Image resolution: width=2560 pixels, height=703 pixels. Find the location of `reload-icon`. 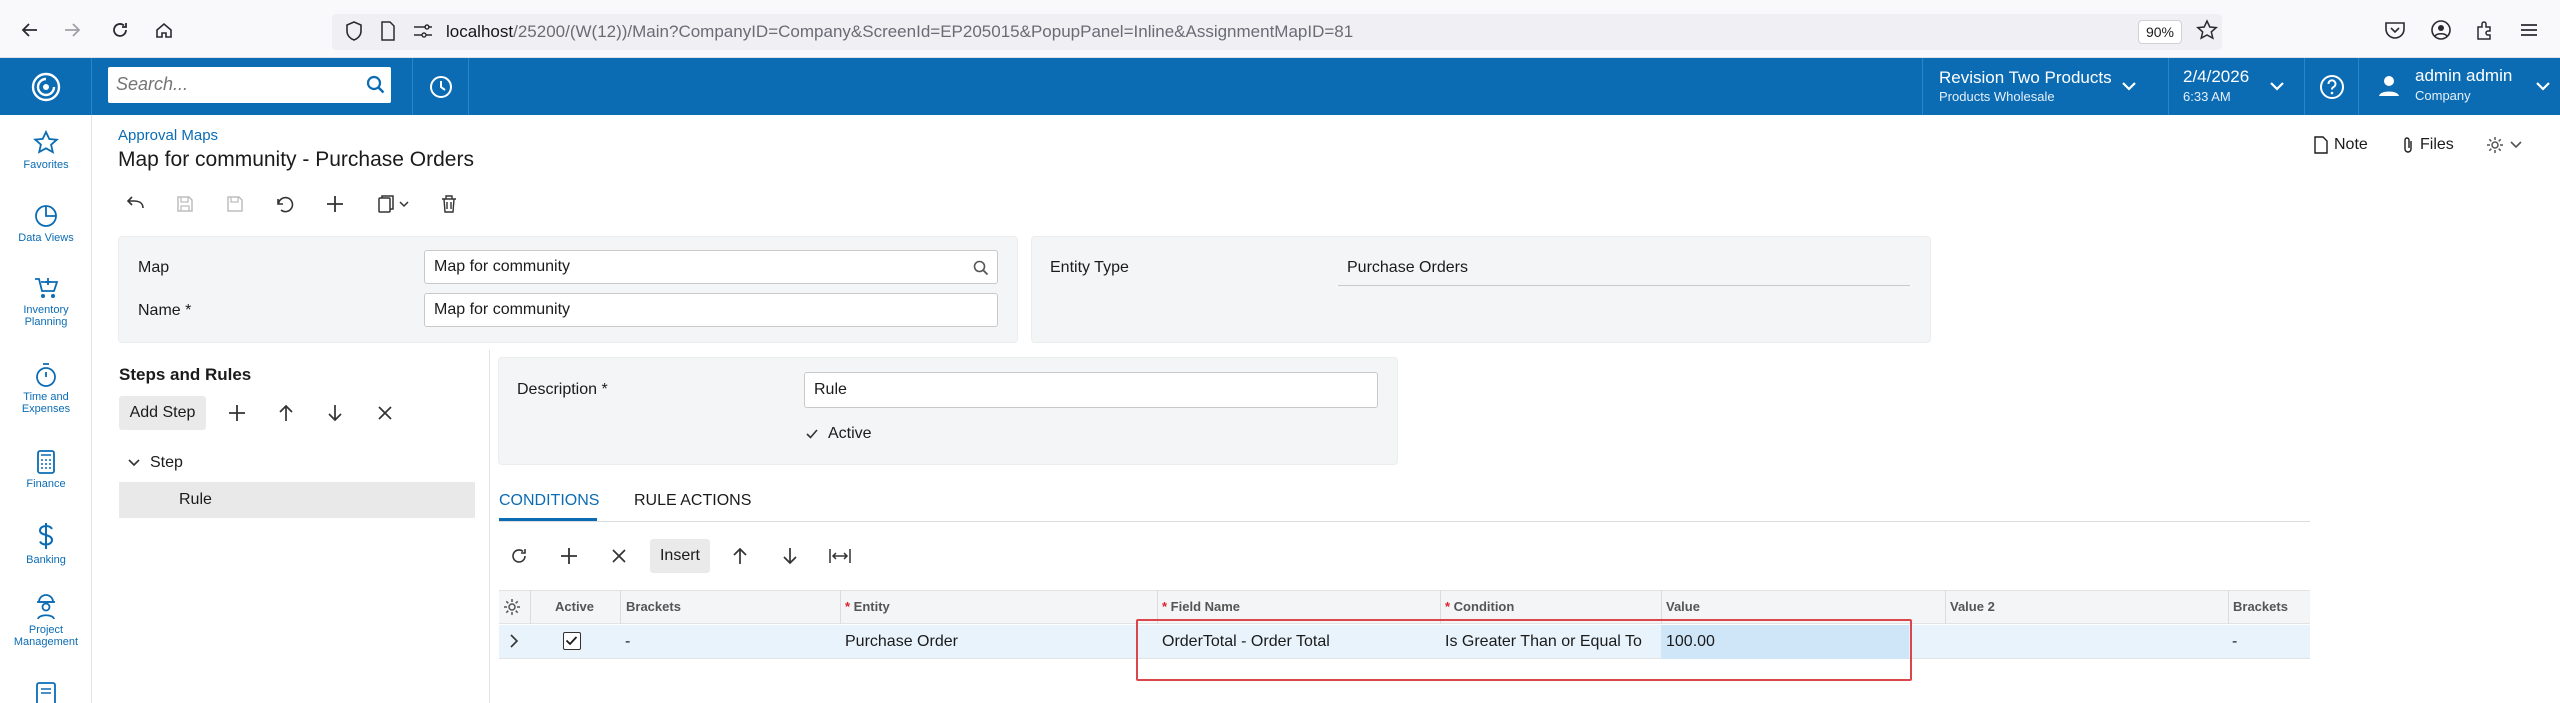

reload-icon is located at coordinates (120, 30).